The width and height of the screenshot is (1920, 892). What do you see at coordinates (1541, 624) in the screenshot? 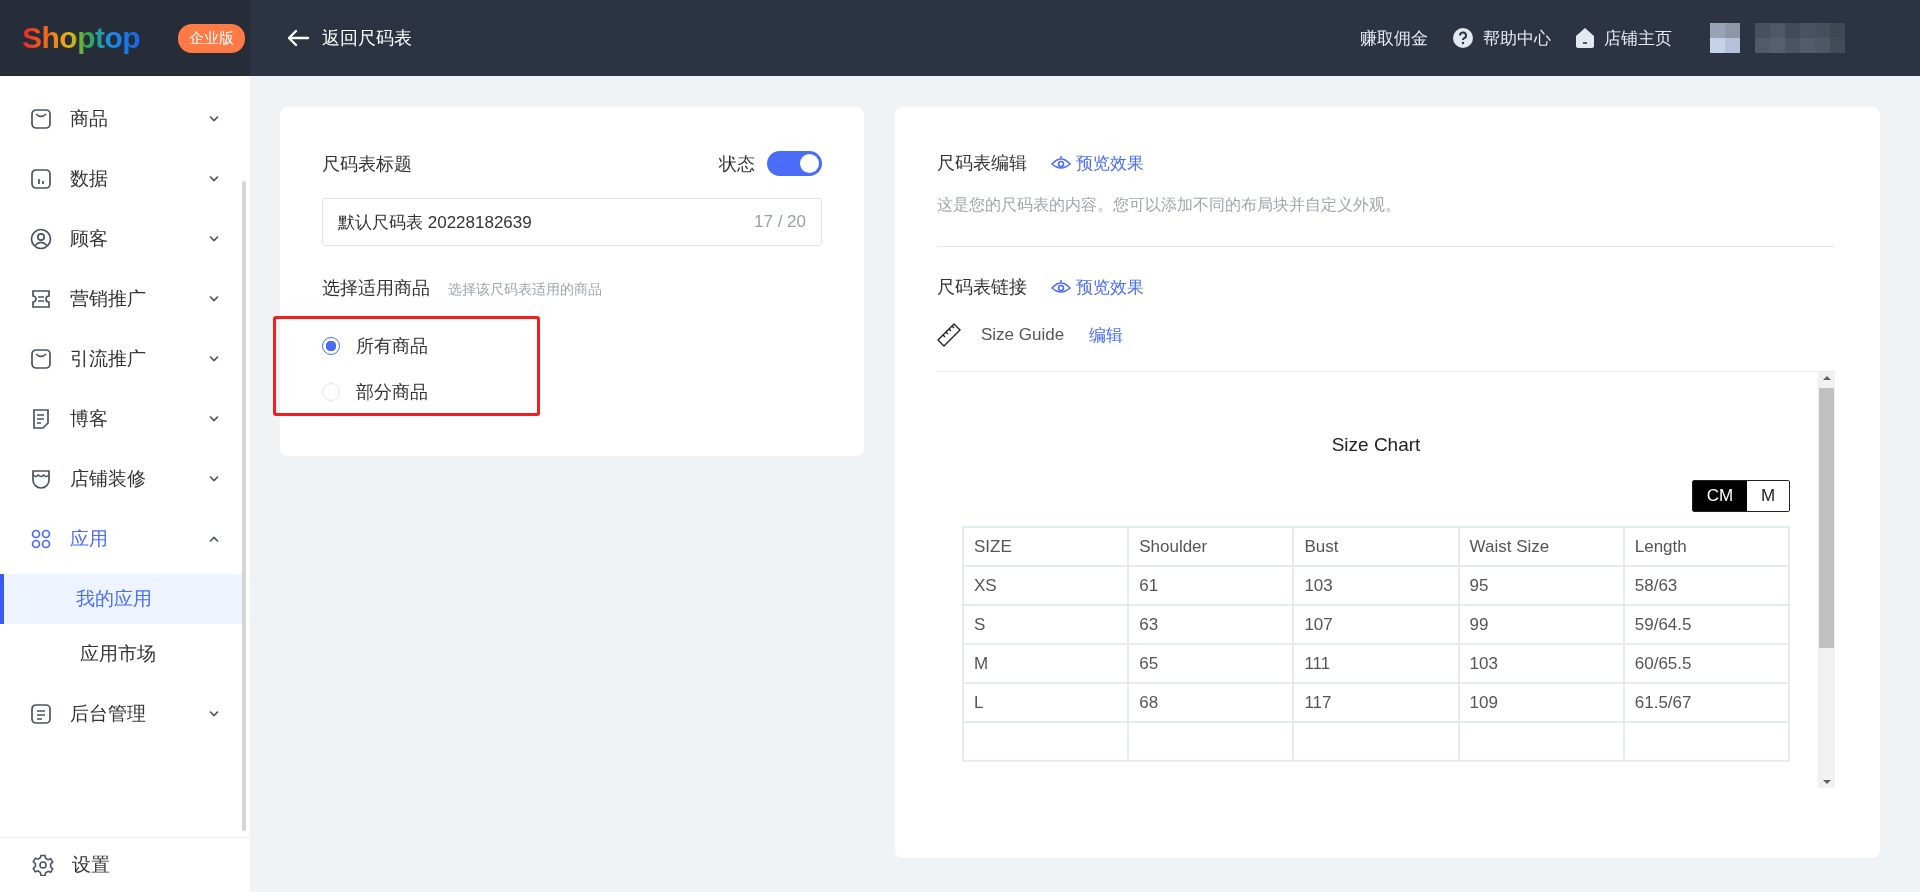
I see `table-cell: 99` at bounding box center [1541, 624].